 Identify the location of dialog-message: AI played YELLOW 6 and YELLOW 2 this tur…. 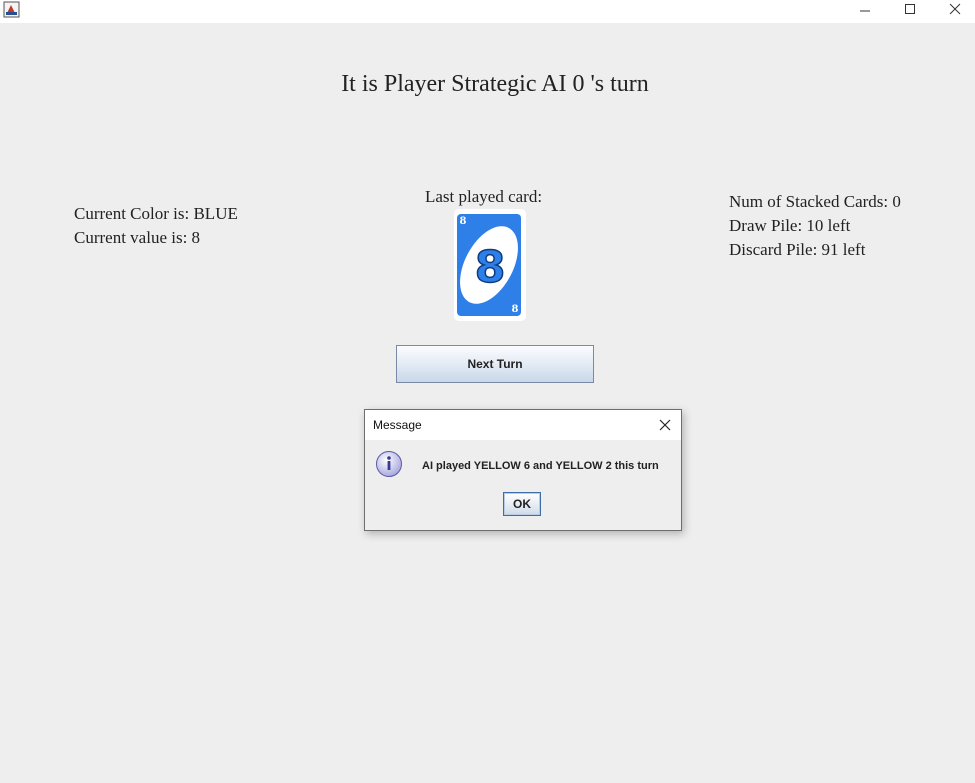
(540, 466).